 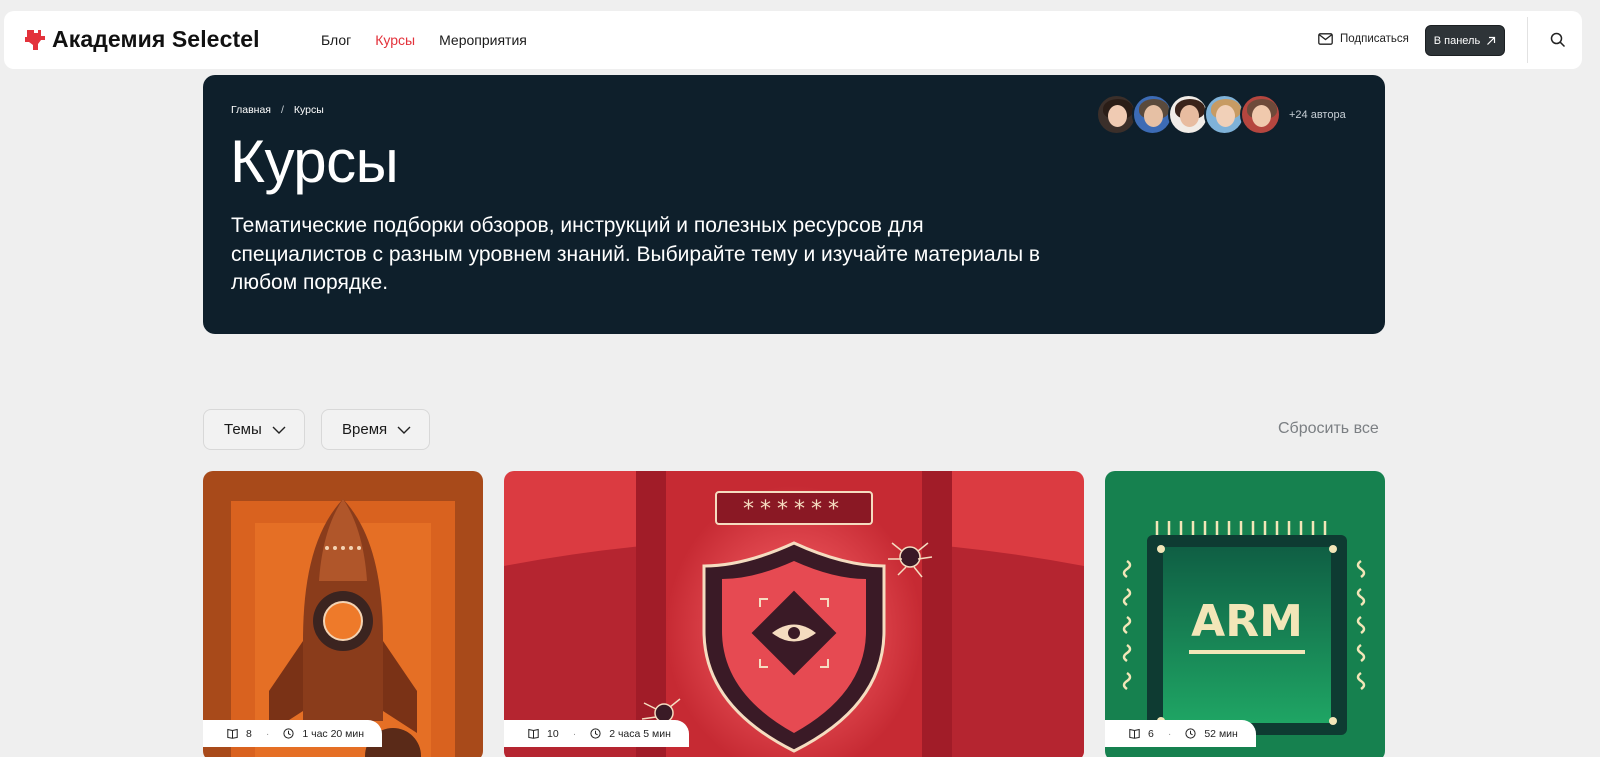 I want to click on reset-filters-link: Сбросить все, so click(x=1328, y=429).